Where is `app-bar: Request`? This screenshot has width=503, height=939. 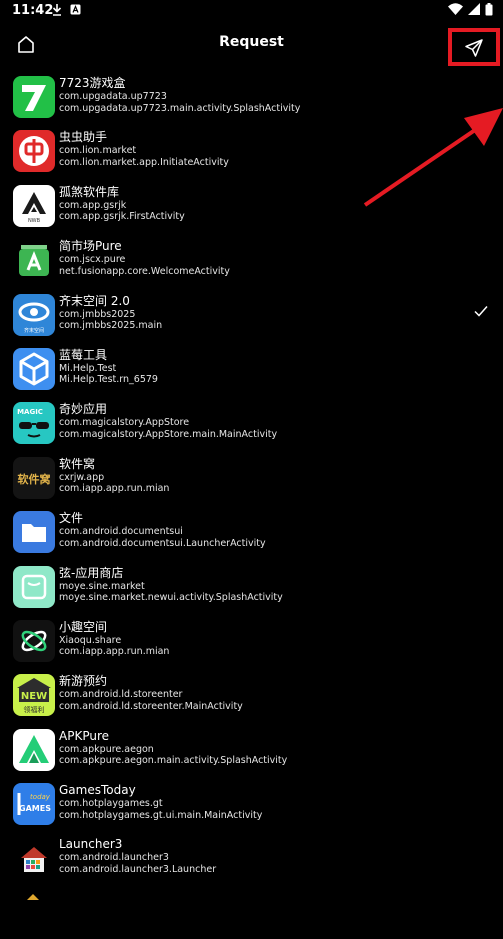
app-bar: Request is located at coordinates (251, 44).